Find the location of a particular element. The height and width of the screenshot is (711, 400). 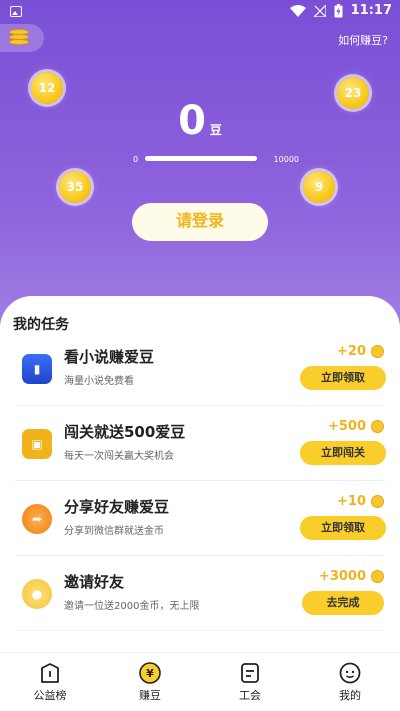

yen-coin-icon: ¥ is located at coordinates (150, 673).